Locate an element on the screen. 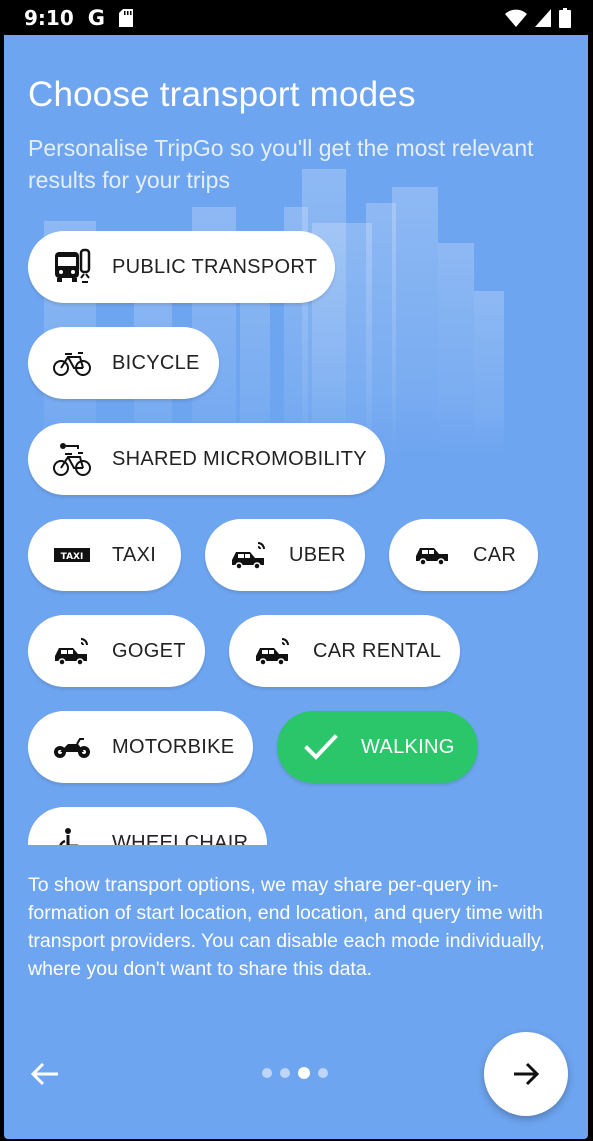 This screenshot has width=593, height=1141. mode-chip-car: CAR is located at coordinates (463, 555).